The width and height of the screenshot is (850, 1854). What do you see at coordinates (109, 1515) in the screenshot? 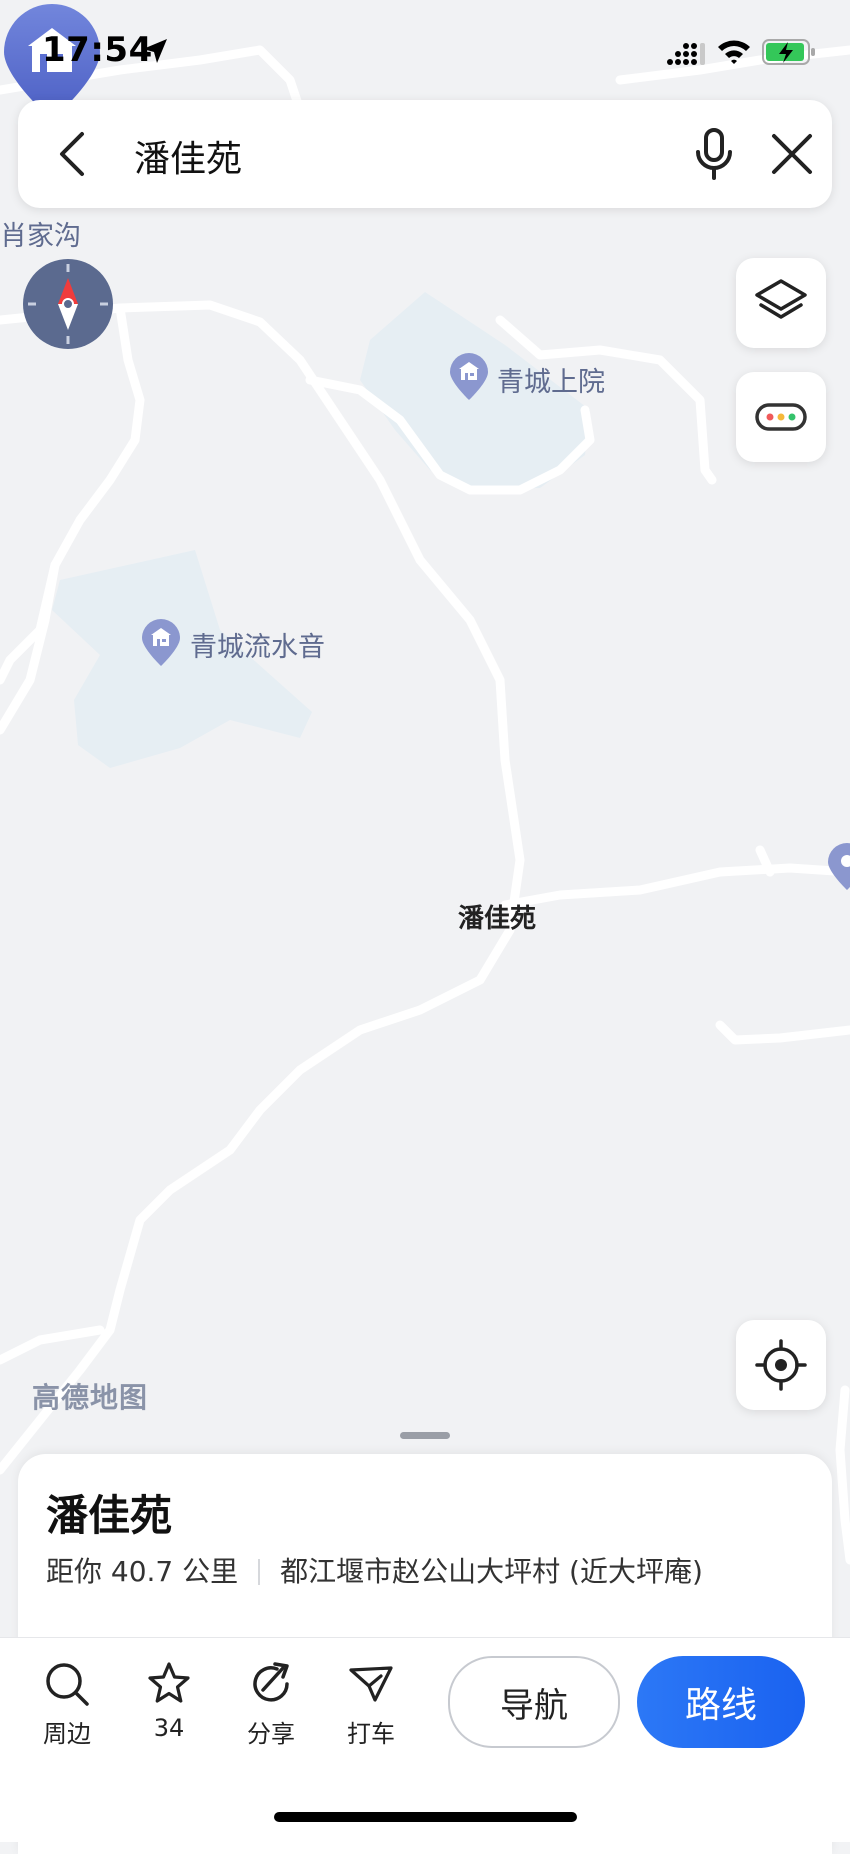
I see `place-title: 潘佳苑` at bounding box center [109, 1515].